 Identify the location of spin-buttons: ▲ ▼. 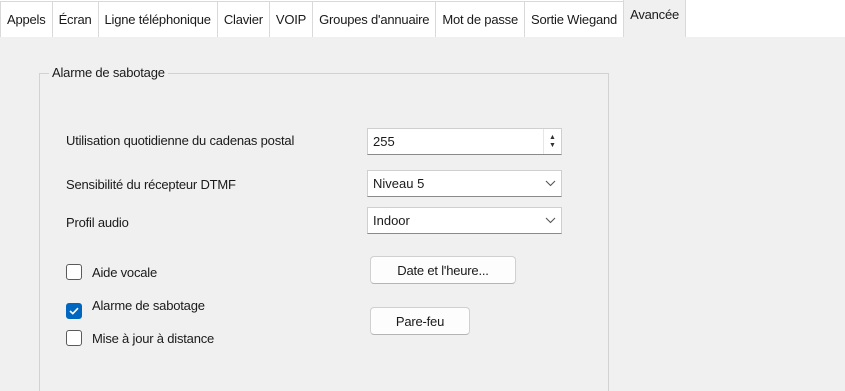
(552, 141).